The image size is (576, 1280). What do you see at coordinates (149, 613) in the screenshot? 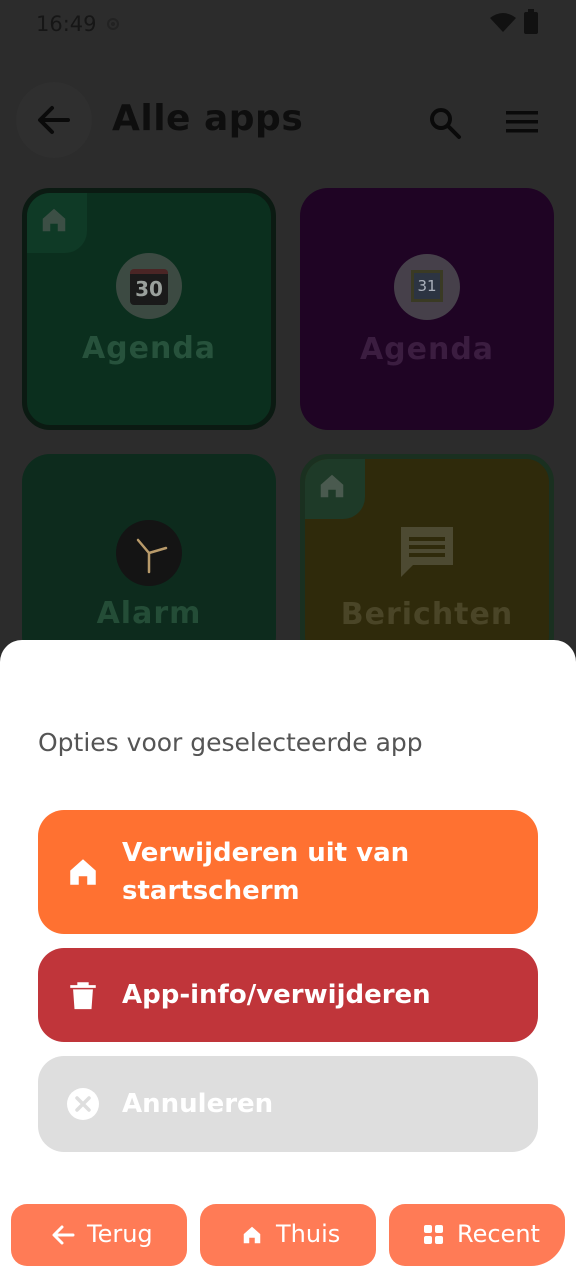
I see `tile-label: Alarm` at bounding box center [149, 613].